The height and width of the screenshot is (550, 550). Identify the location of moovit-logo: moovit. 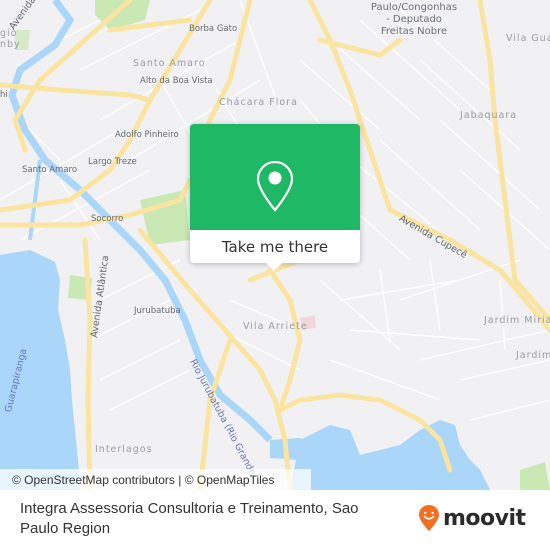
(472, 518).